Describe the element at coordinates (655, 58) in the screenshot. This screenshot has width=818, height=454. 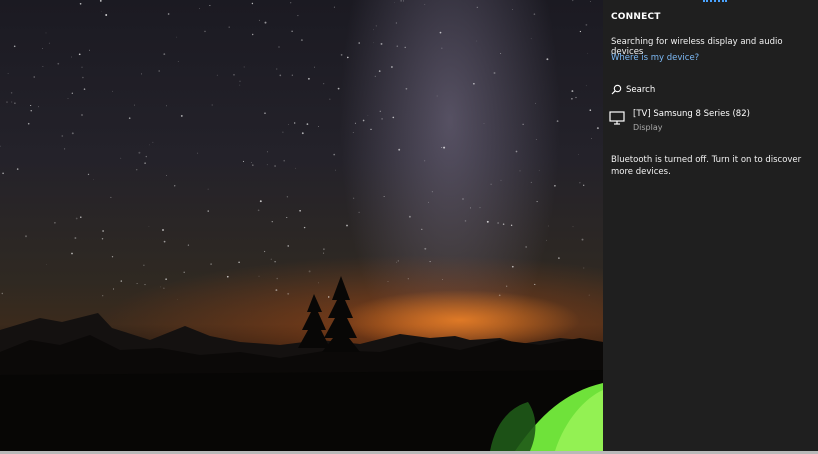
I see `where-is-my-device-link: Where is my device?` at that location.